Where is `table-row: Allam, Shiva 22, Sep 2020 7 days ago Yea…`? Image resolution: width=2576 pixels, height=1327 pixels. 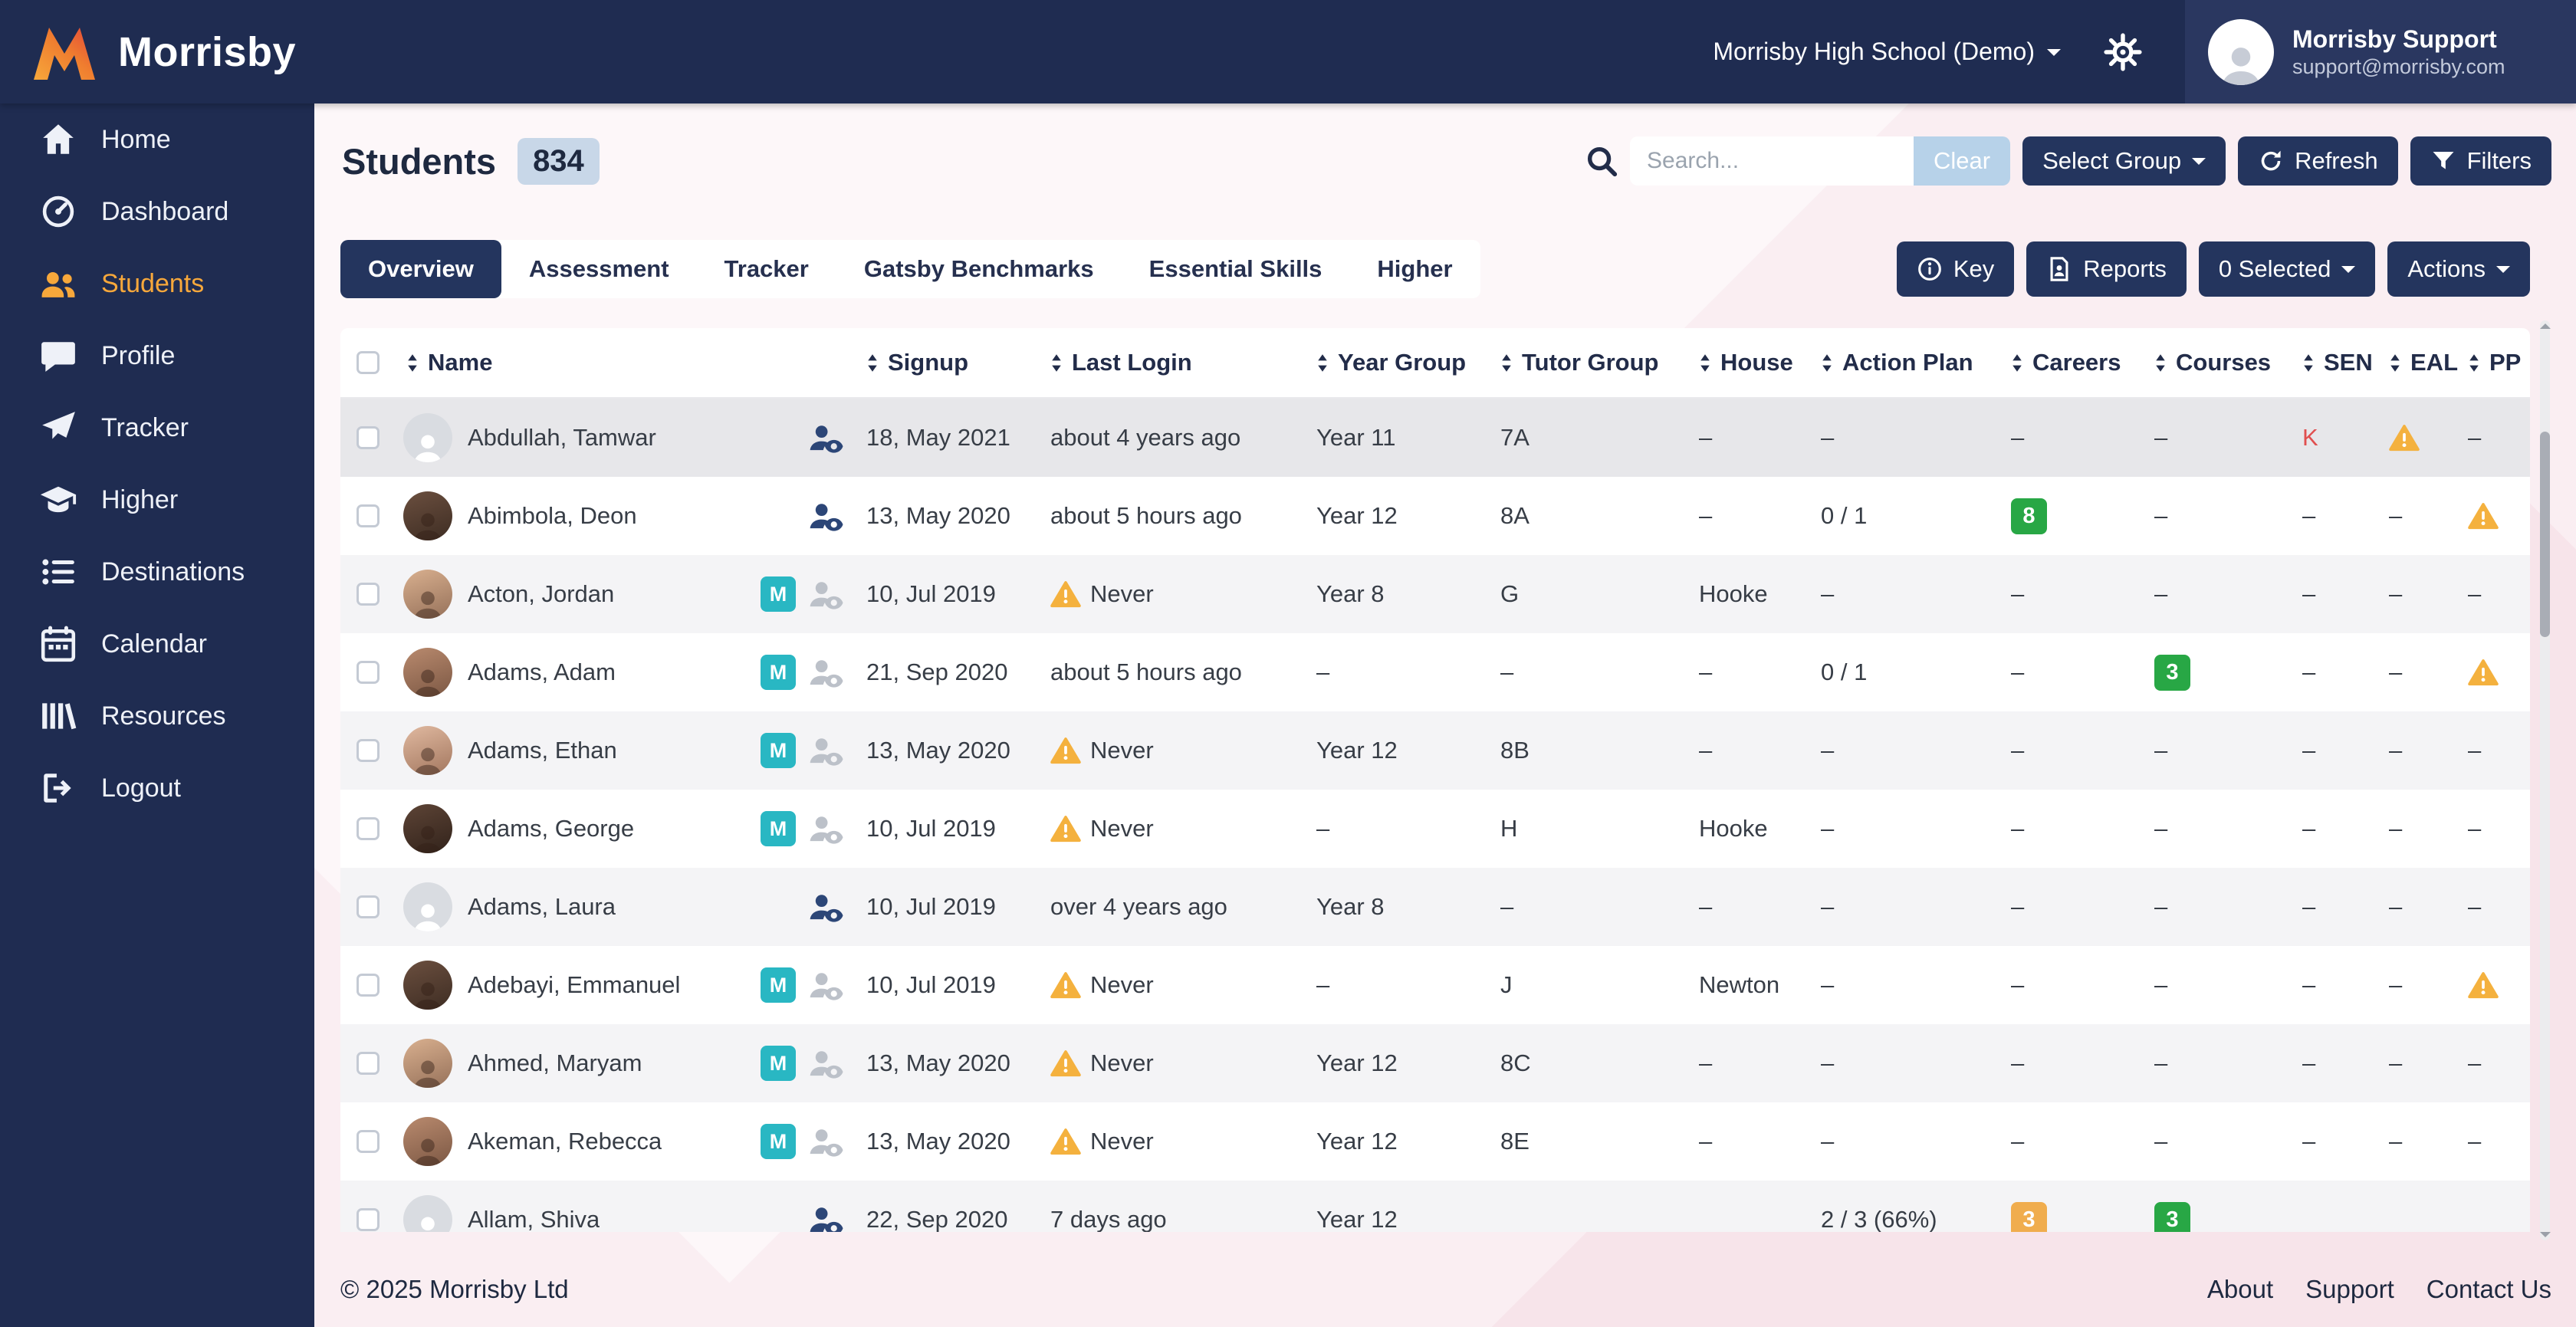
table-row: Allam, Shiva 22, Sep 2020 7 days ago Yea… is located at coordinates (1435, 1206).